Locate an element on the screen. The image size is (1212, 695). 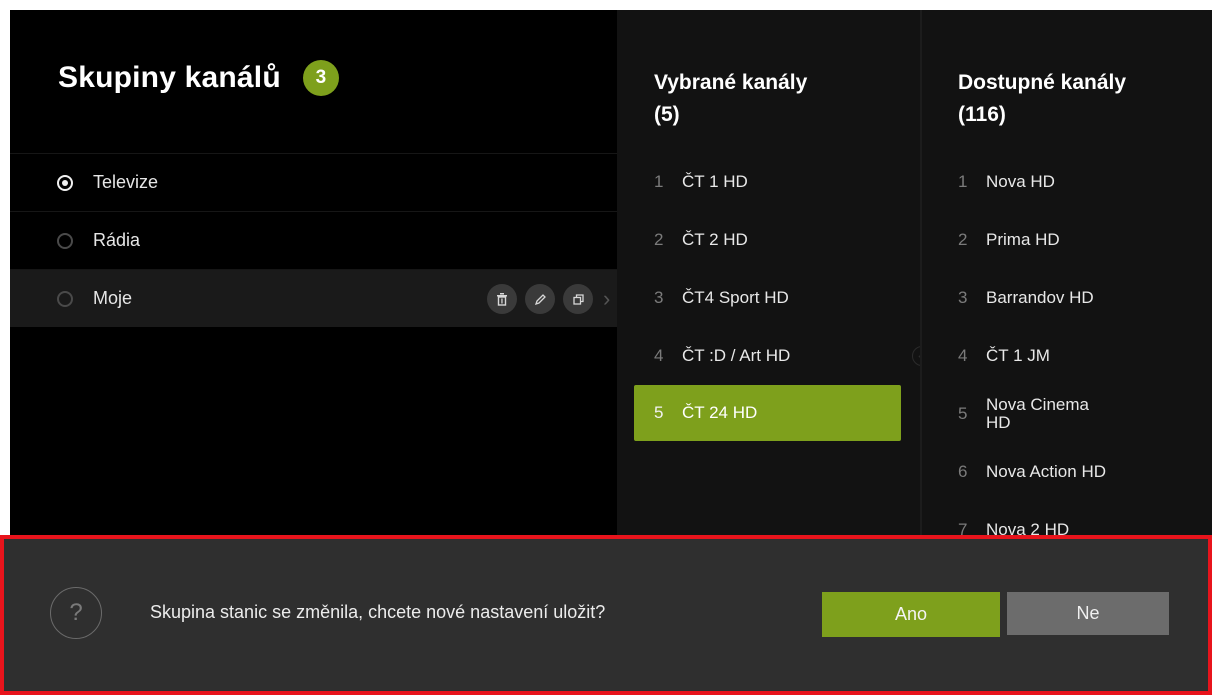
selected-channel-item-focused: 5 ČT 24 HD is located at coordinates (767, 413).